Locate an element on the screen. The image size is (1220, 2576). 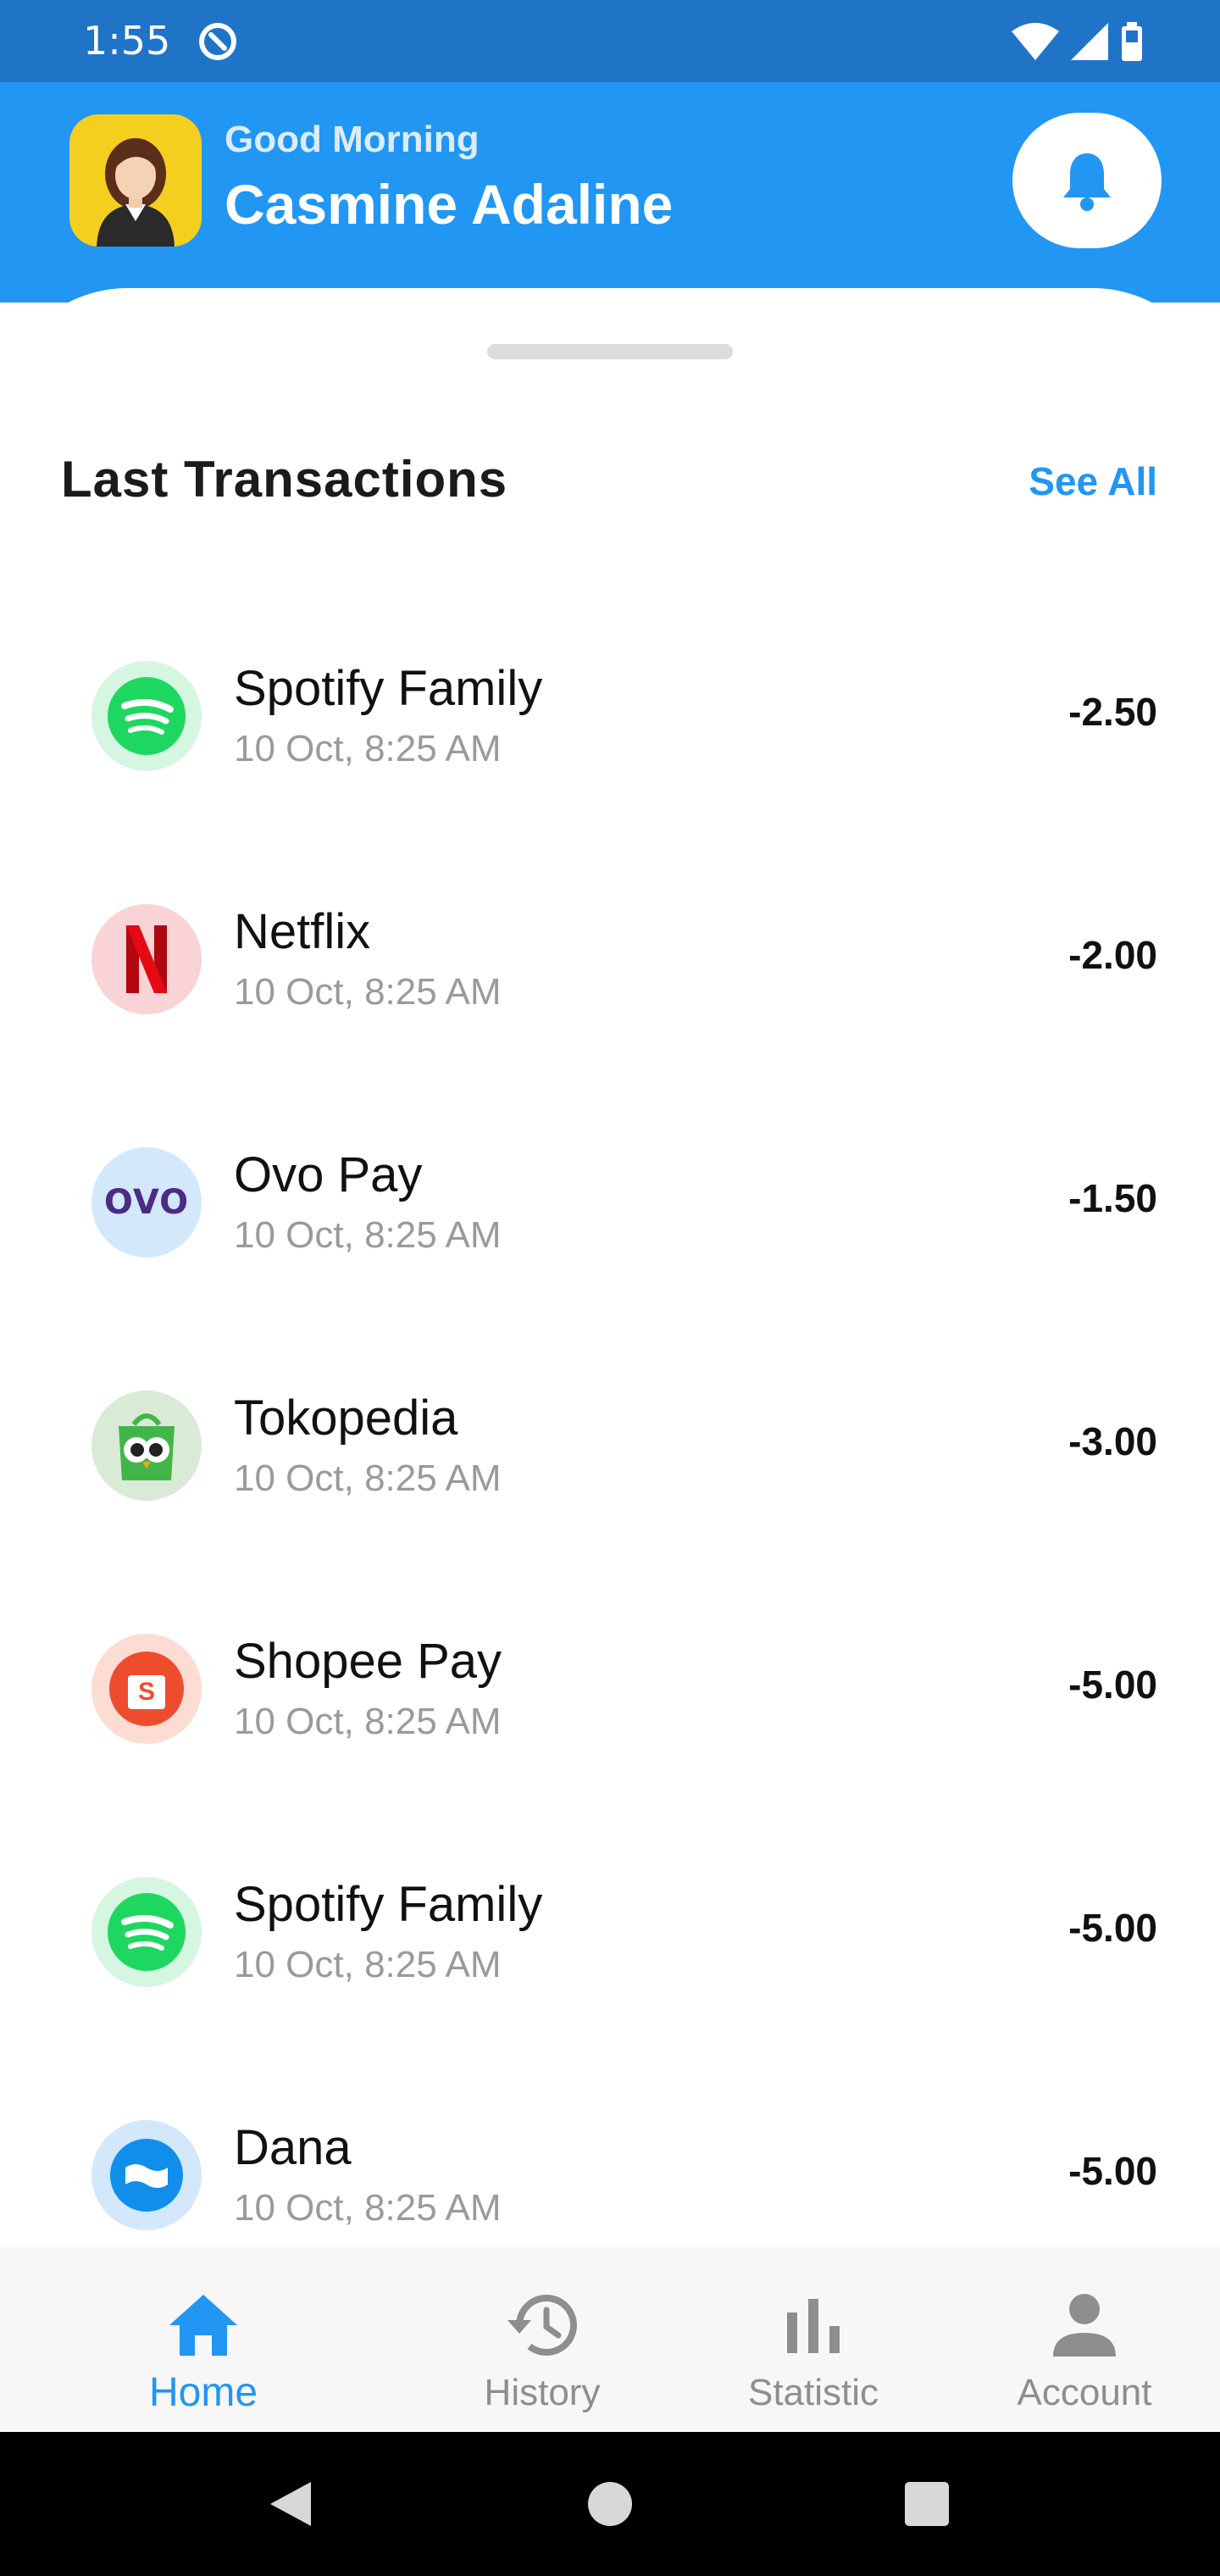
shopee-bag: S is located at coordinates (146, 1689).